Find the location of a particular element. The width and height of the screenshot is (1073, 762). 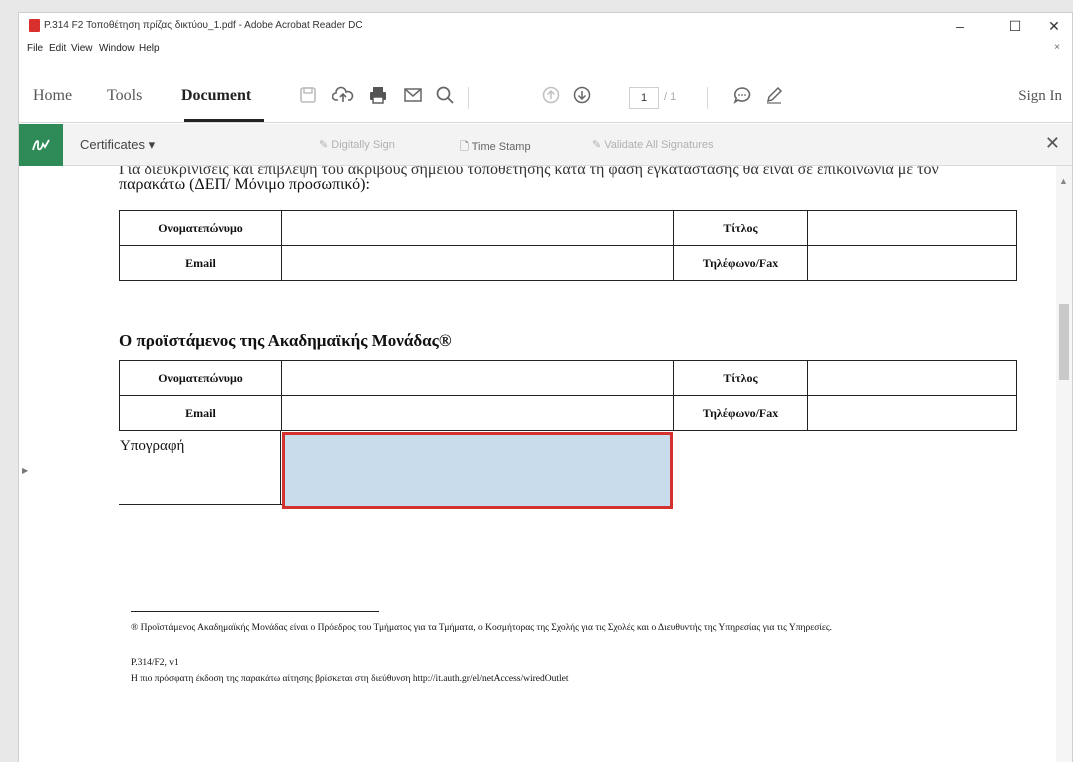

signature-label: Υπογραφή is located at coordinates (152, 446).